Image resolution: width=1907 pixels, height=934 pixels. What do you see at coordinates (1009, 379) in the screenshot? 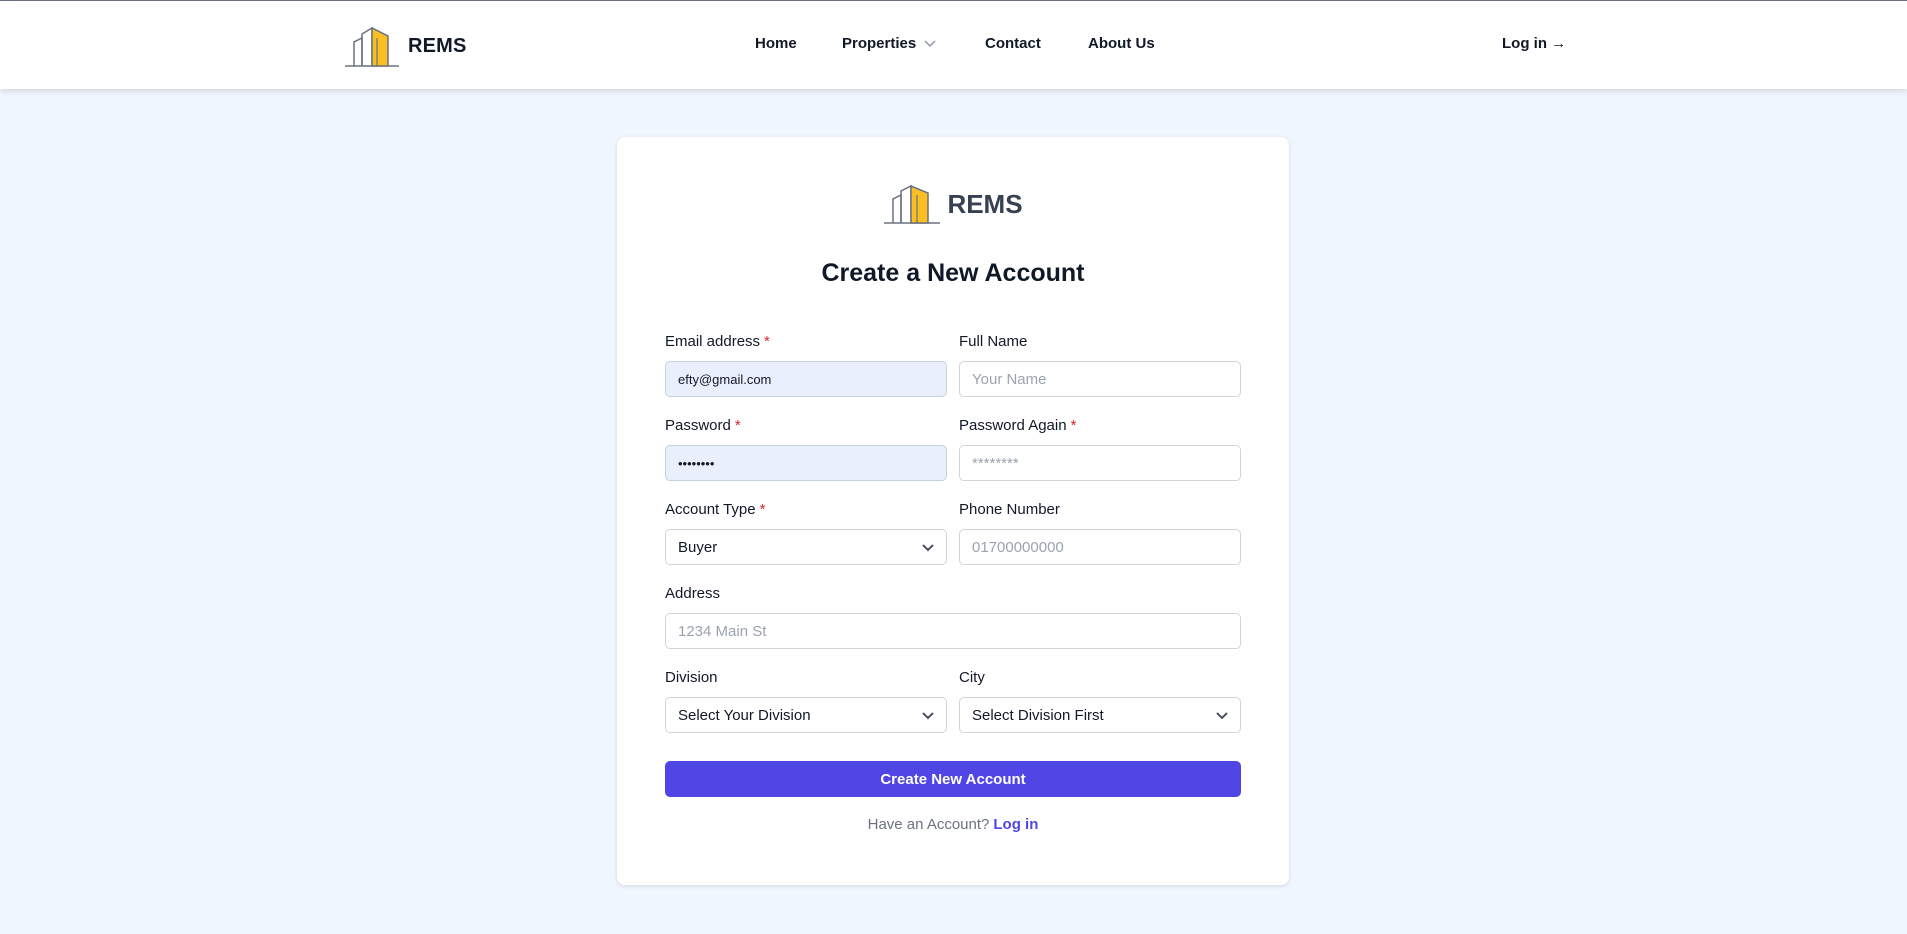
I see `full-name-placeholder: Your Name` at bounding box center [1009, 379].